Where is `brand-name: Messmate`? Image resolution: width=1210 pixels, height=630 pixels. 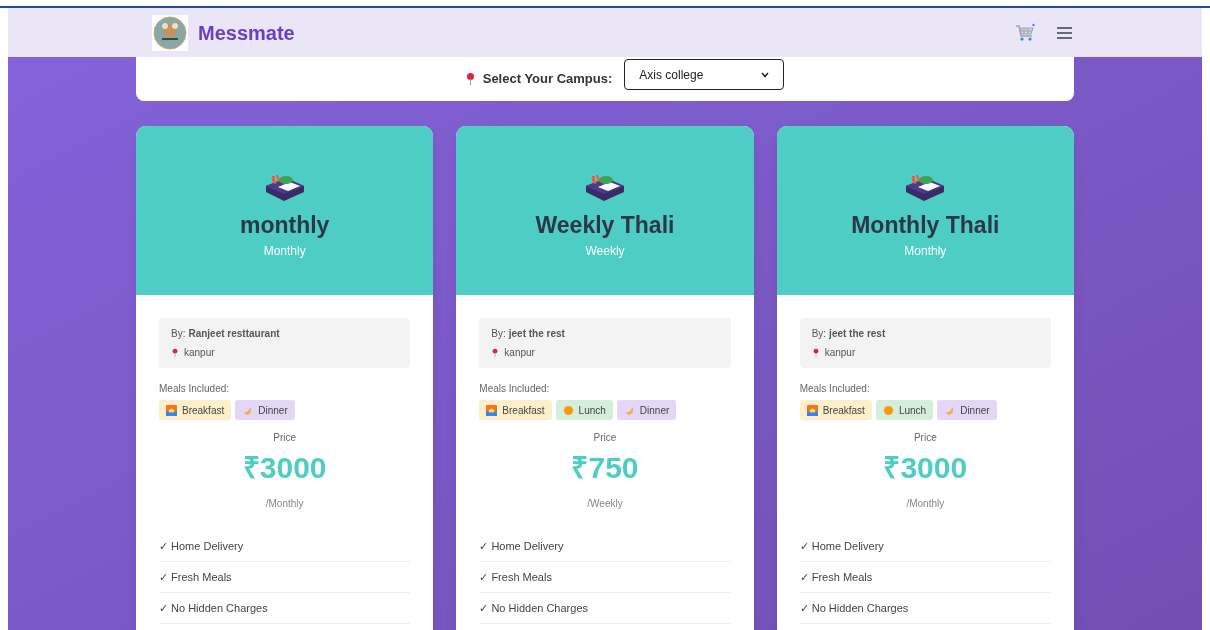 brand-name: Messmate is located at coordinates (246, 32).